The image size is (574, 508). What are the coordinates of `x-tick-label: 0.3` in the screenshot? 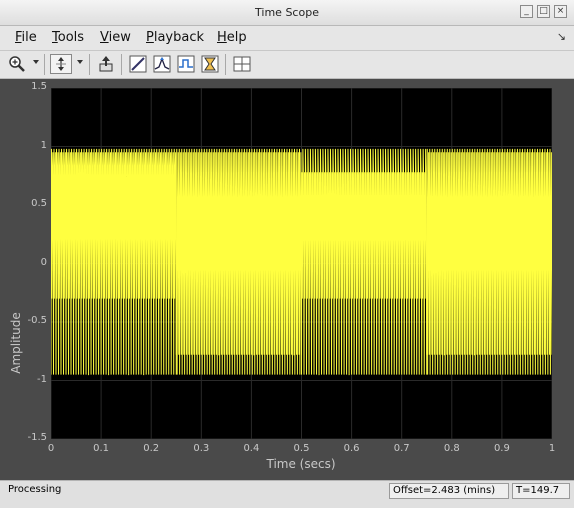 It's located at (201, 448).